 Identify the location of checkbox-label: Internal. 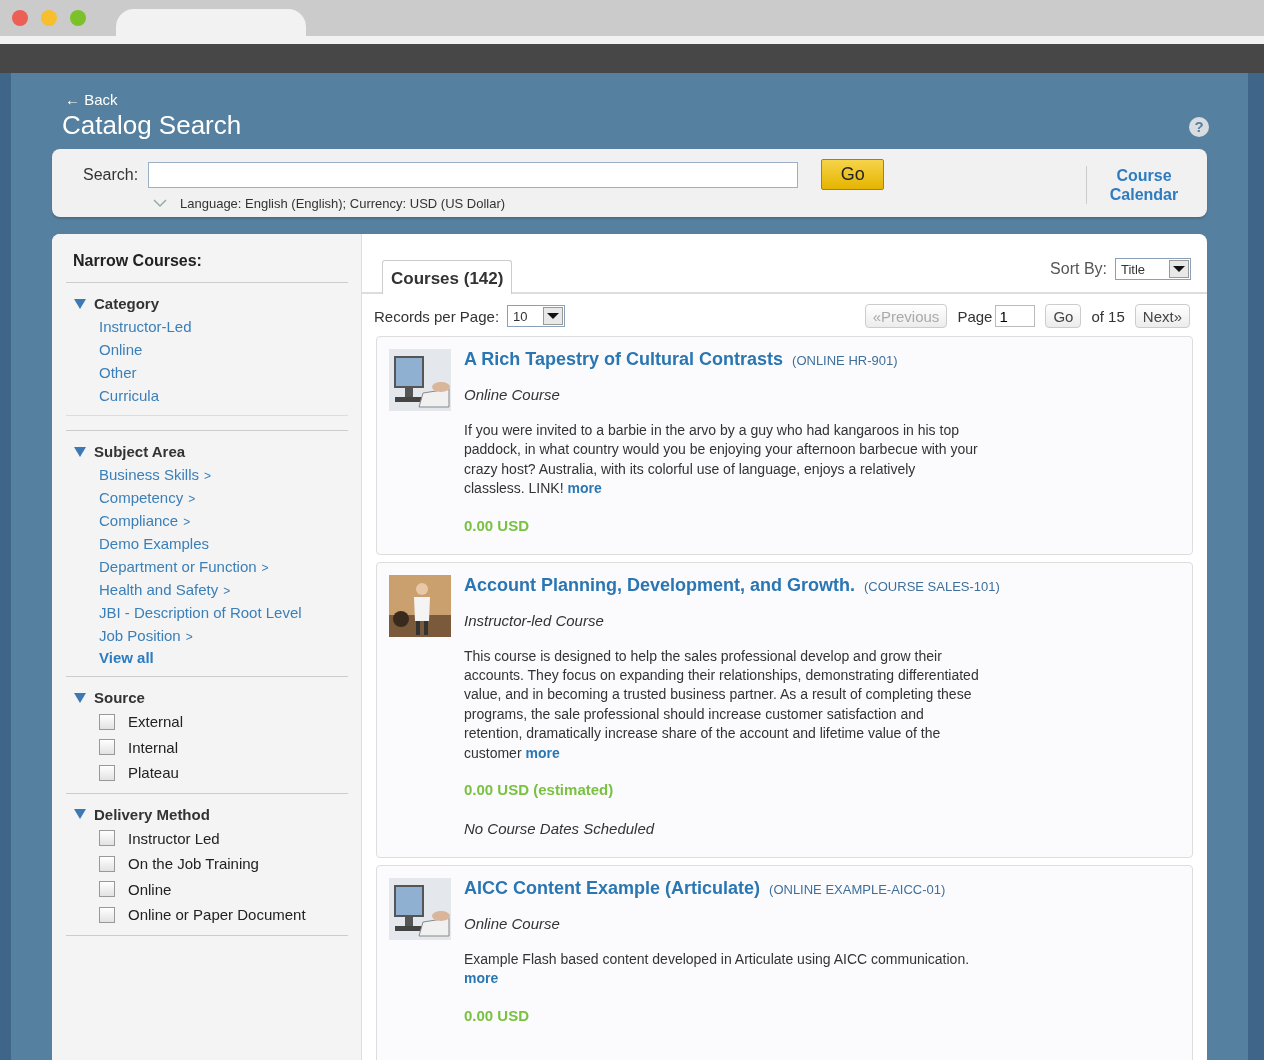
(153, 747).